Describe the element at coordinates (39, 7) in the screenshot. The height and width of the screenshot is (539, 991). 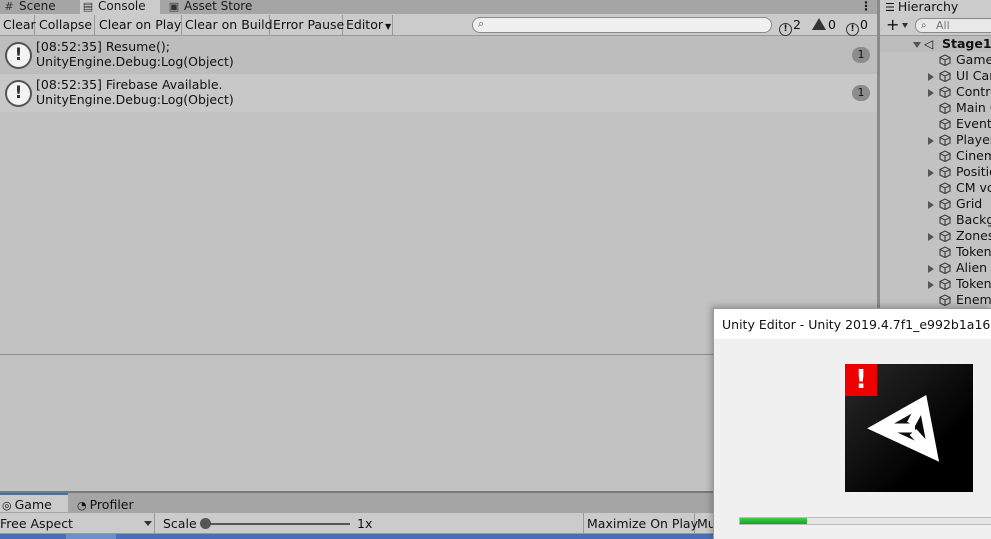
I see `tab-scene: # Scene` at that location.